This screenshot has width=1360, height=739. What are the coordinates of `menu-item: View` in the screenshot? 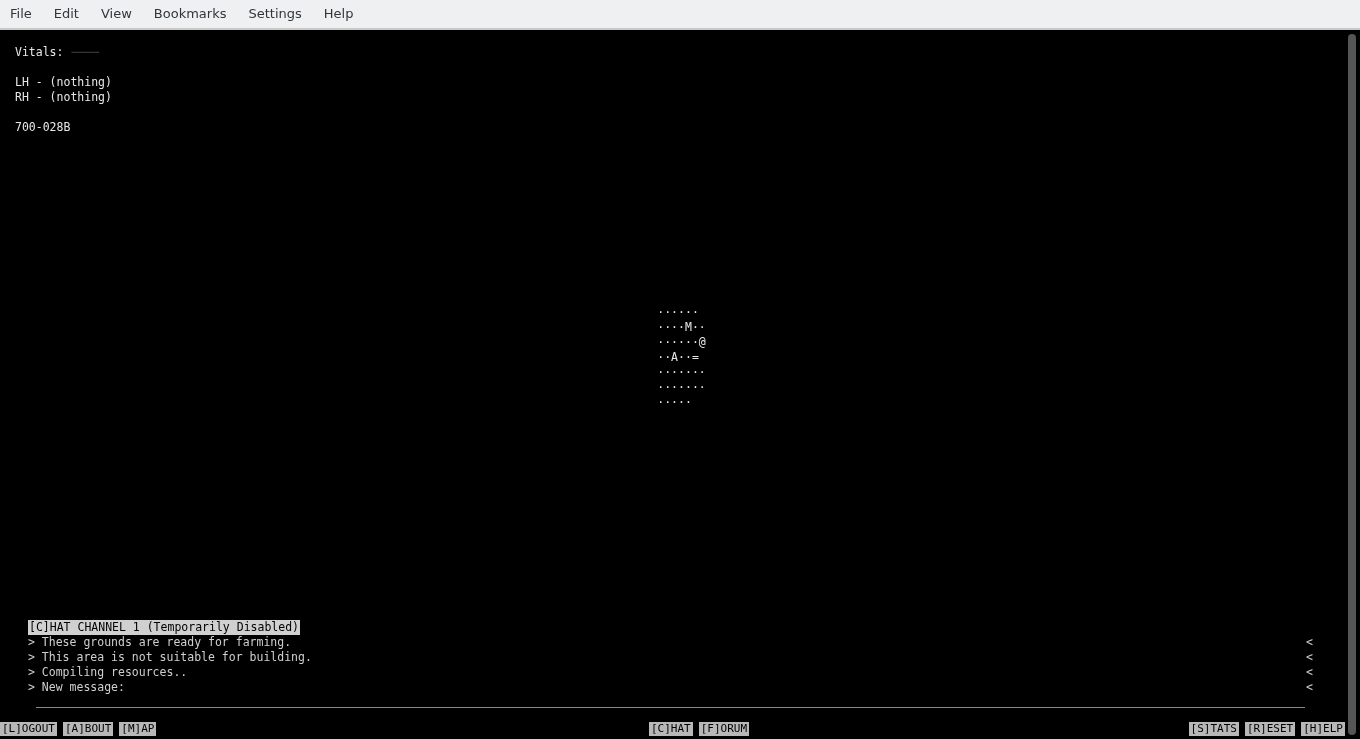 It's located at (116, 14).